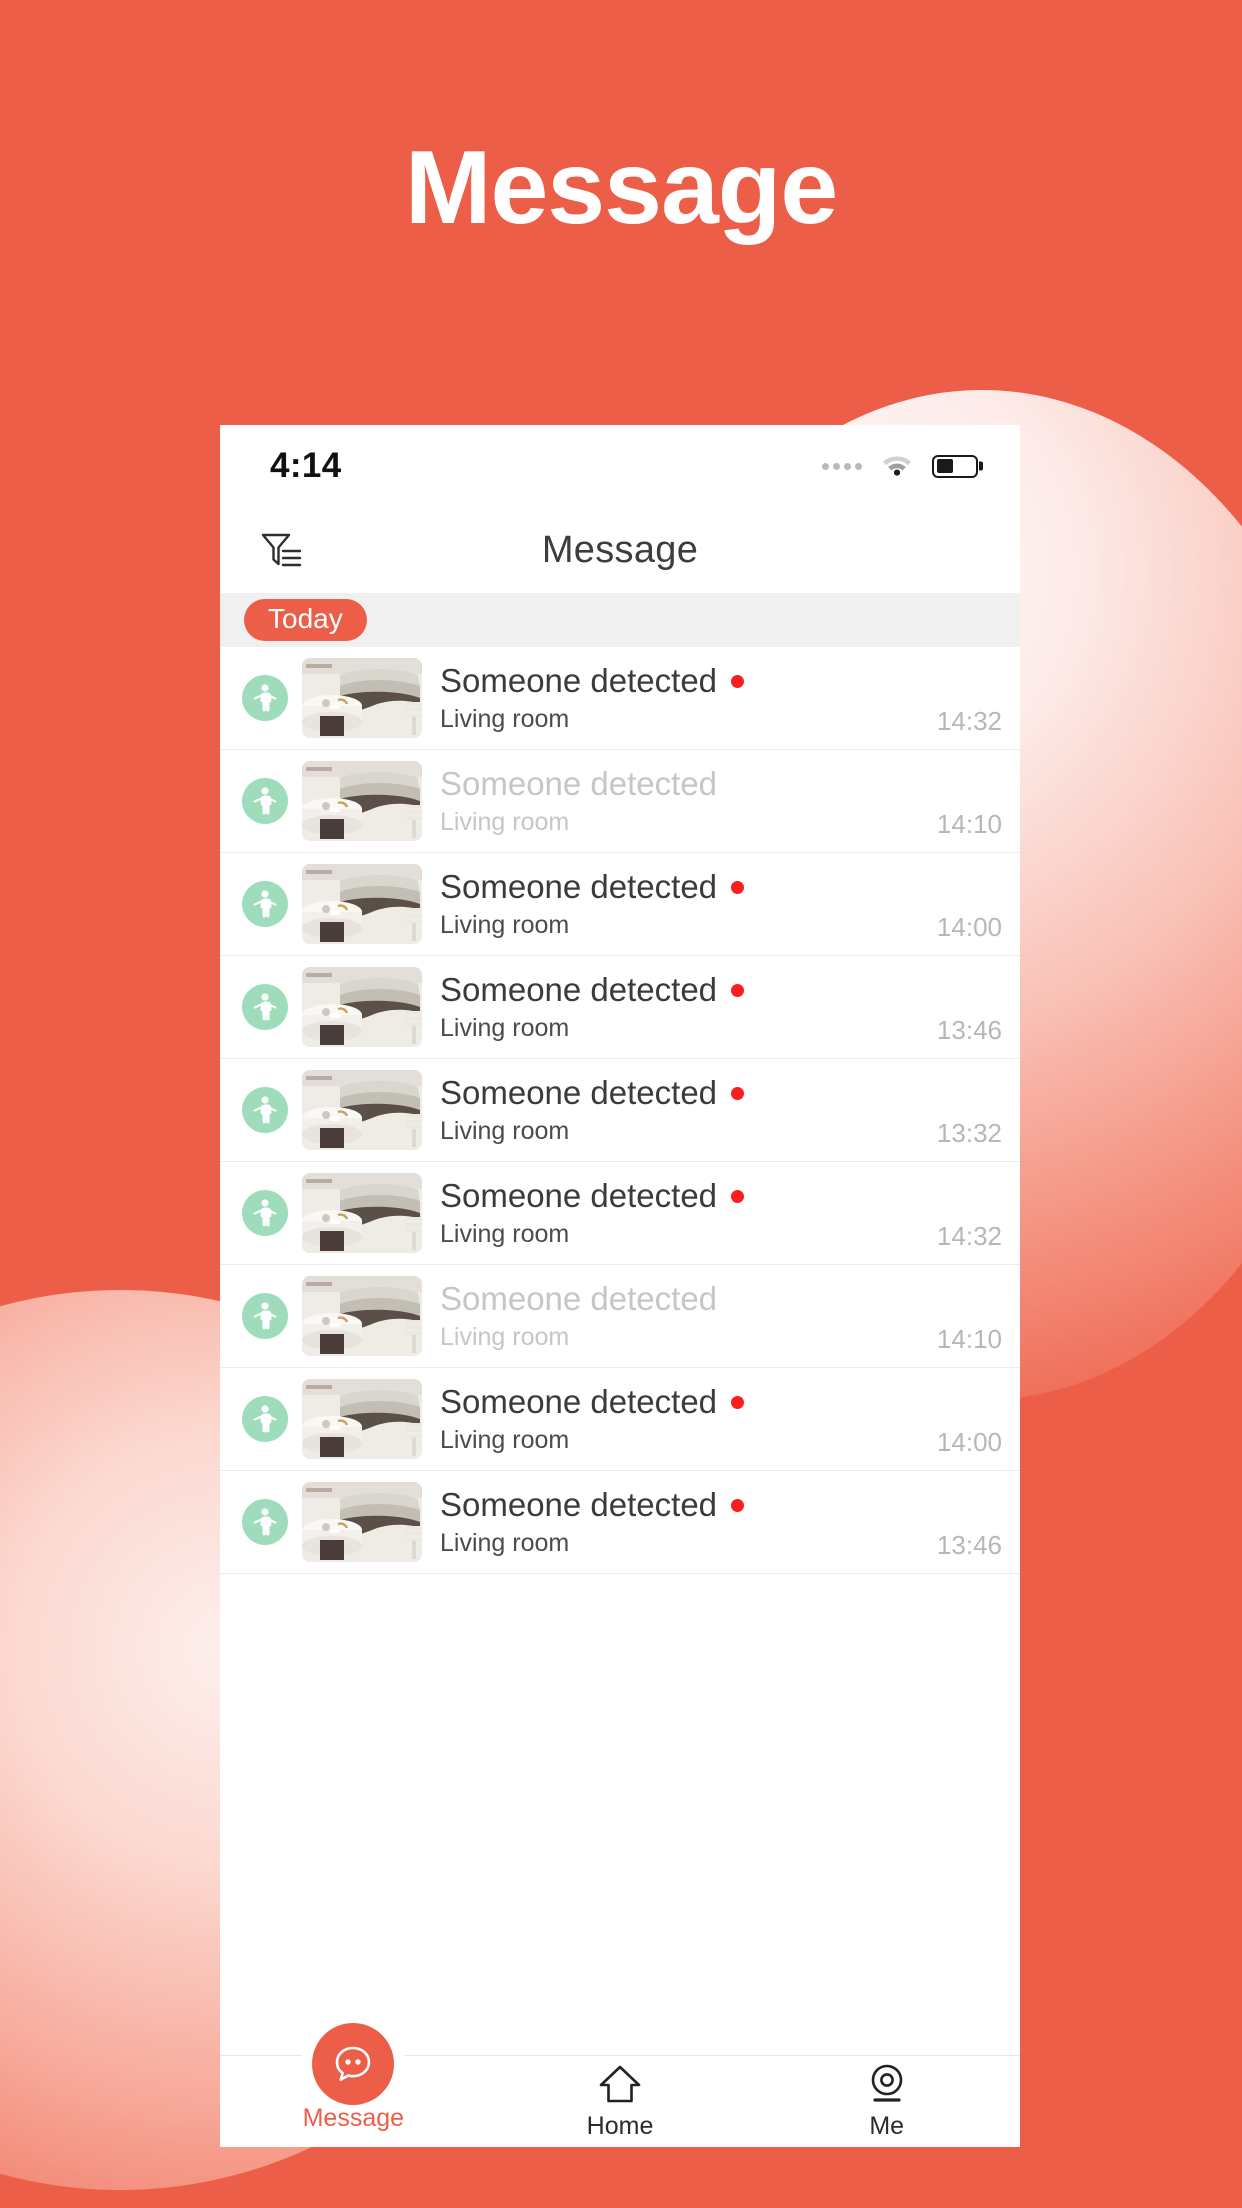  I want to click on signal-dots-icon, so click(842, 466).